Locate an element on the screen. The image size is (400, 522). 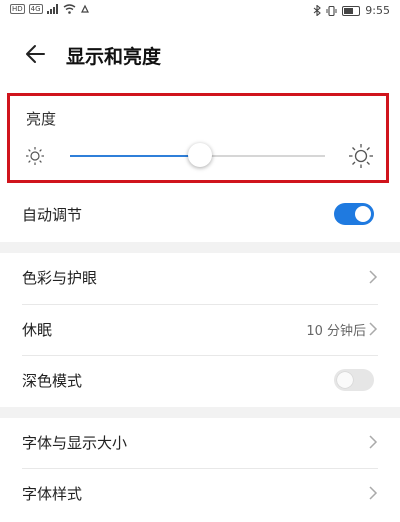
battery-icon is located at coordinates (351, 10).